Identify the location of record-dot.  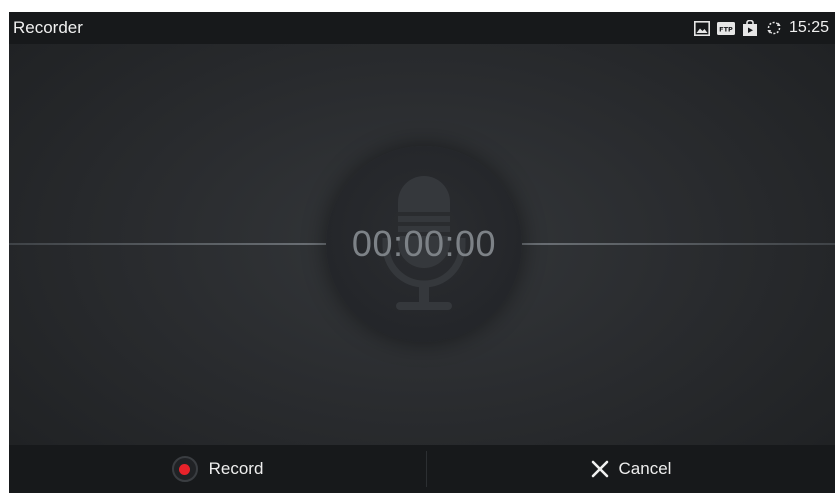
(185, 469).